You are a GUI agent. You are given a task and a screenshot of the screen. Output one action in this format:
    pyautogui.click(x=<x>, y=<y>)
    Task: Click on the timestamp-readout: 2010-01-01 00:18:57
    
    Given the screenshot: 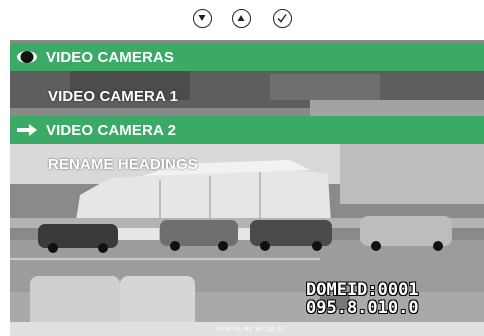 What is the action you would take?
    pyautogui.click(x=250, y=329)
    